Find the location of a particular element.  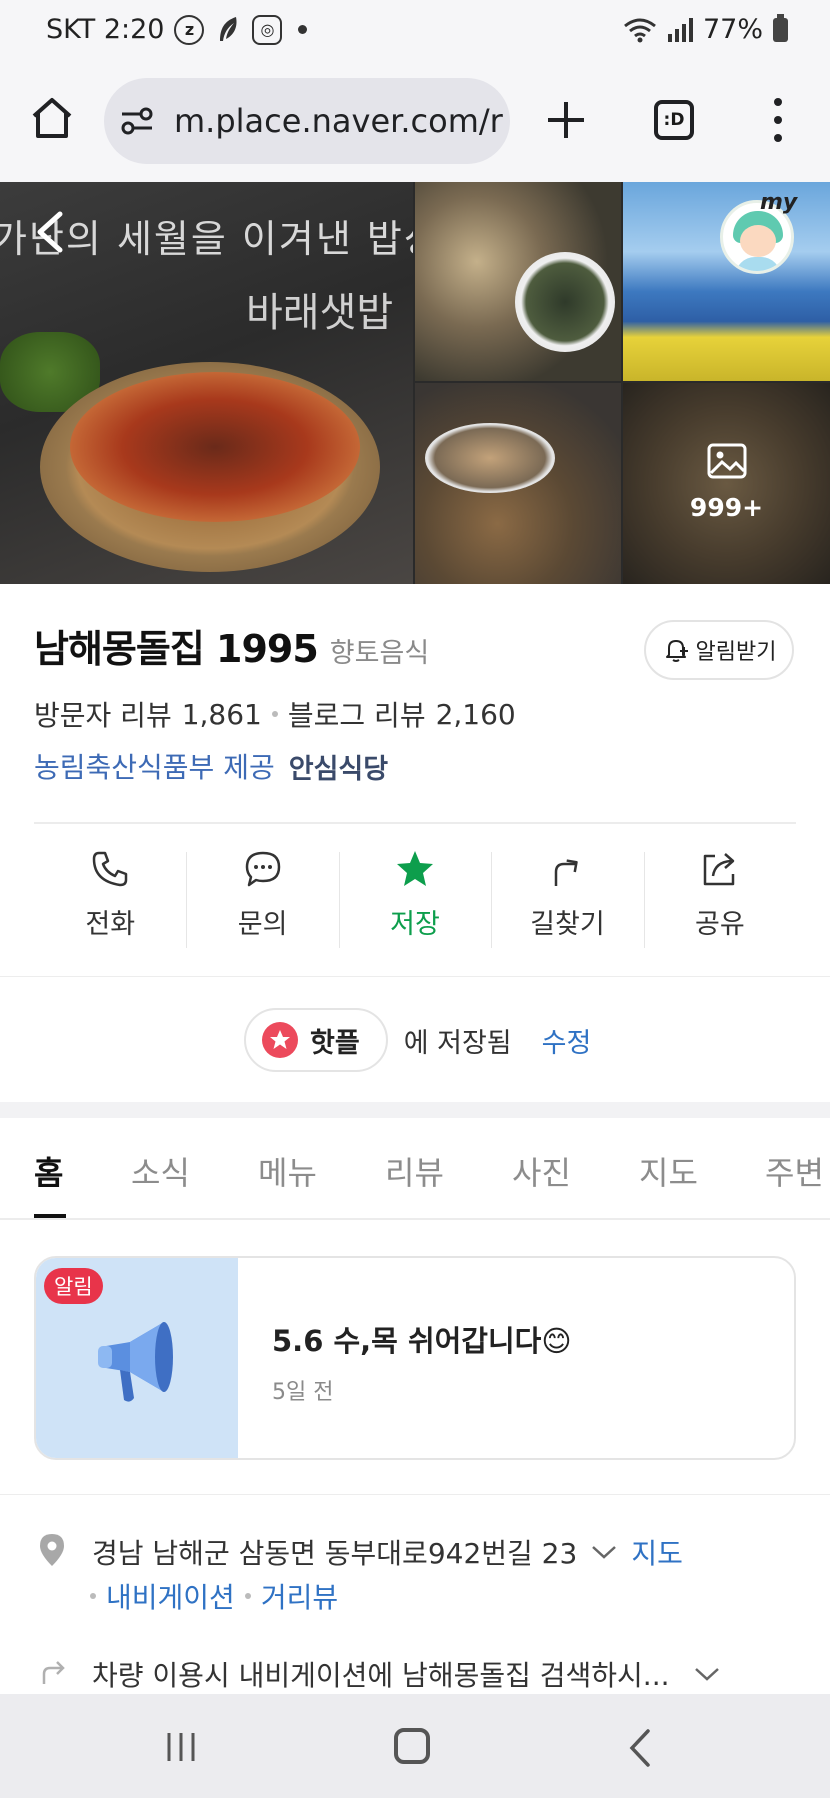

section-divider is located at coordinates (415, 1110).